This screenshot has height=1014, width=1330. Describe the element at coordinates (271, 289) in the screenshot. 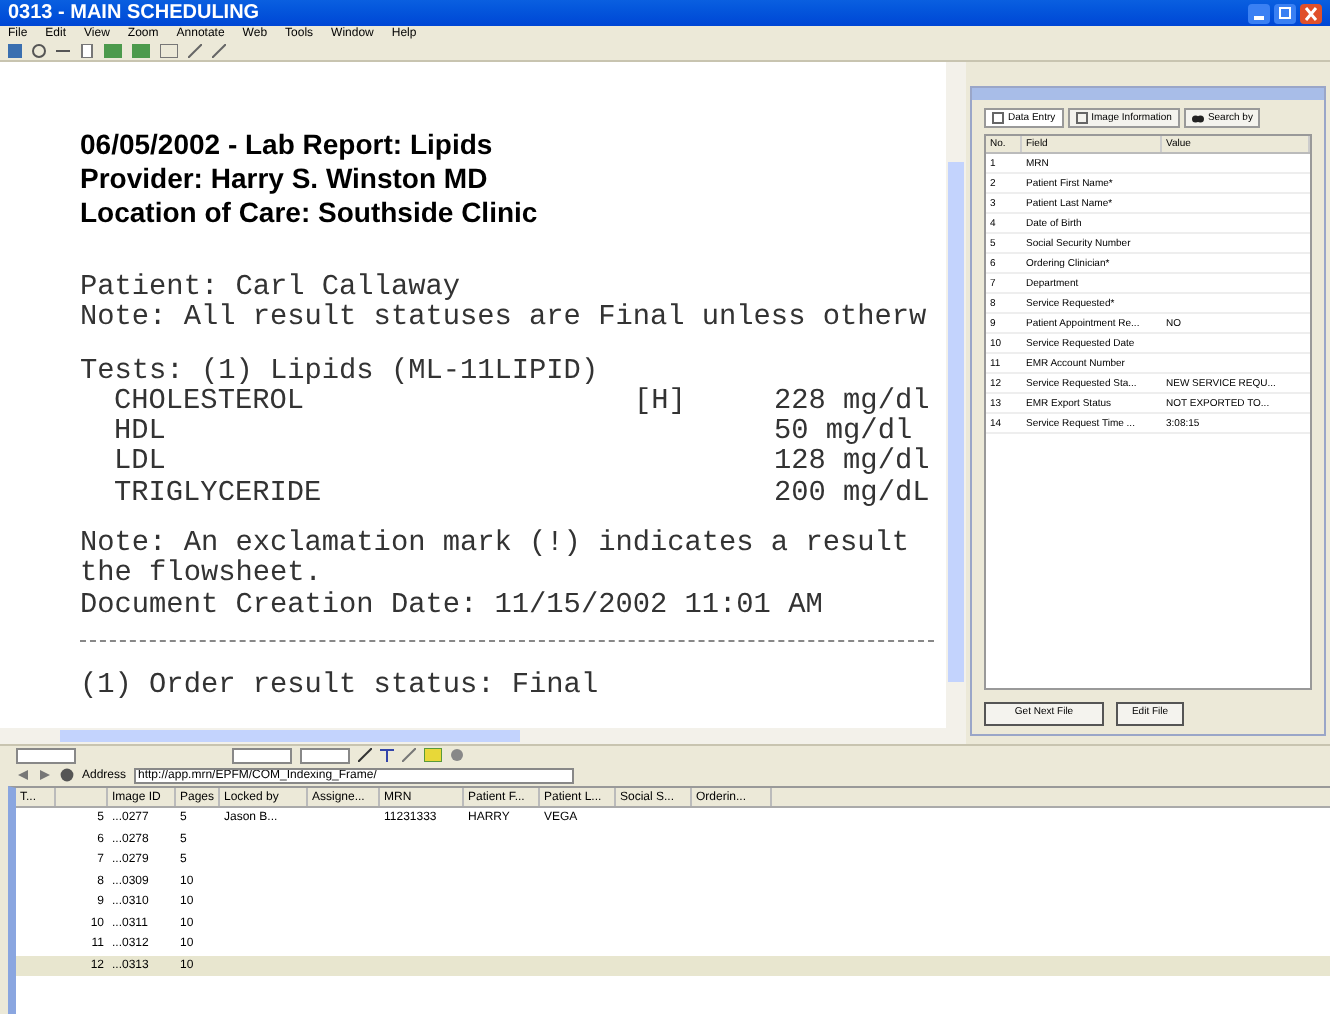

I see `report-line: Patient: Carl Callaway` at that location.